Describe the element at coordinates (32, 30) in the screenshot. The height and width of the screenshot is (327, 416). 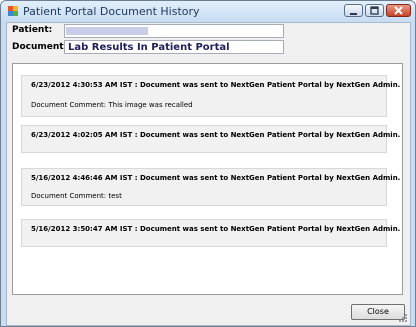
I see `patient-label: Patient:` at that location.